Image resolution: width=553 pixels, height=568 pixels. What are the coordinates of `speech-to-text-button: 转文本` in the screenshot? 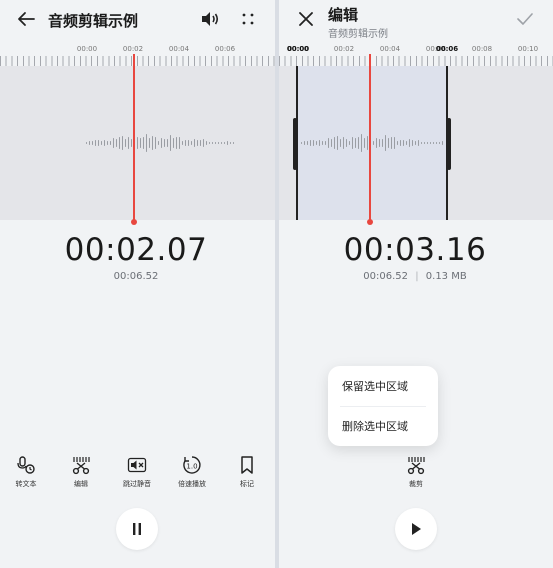 It's located at (26, 472).